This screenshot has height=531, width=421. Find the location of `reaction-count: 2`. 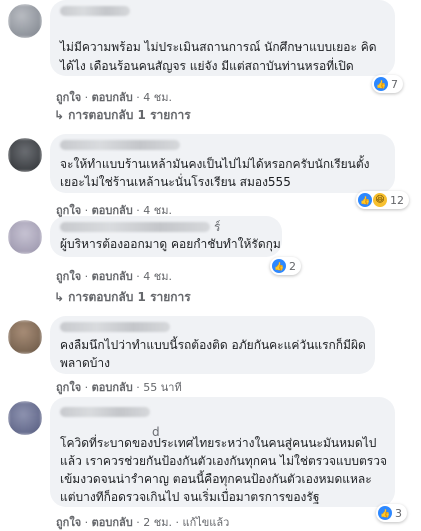

reaction-count: 2 is located at coordinates (292, 266).